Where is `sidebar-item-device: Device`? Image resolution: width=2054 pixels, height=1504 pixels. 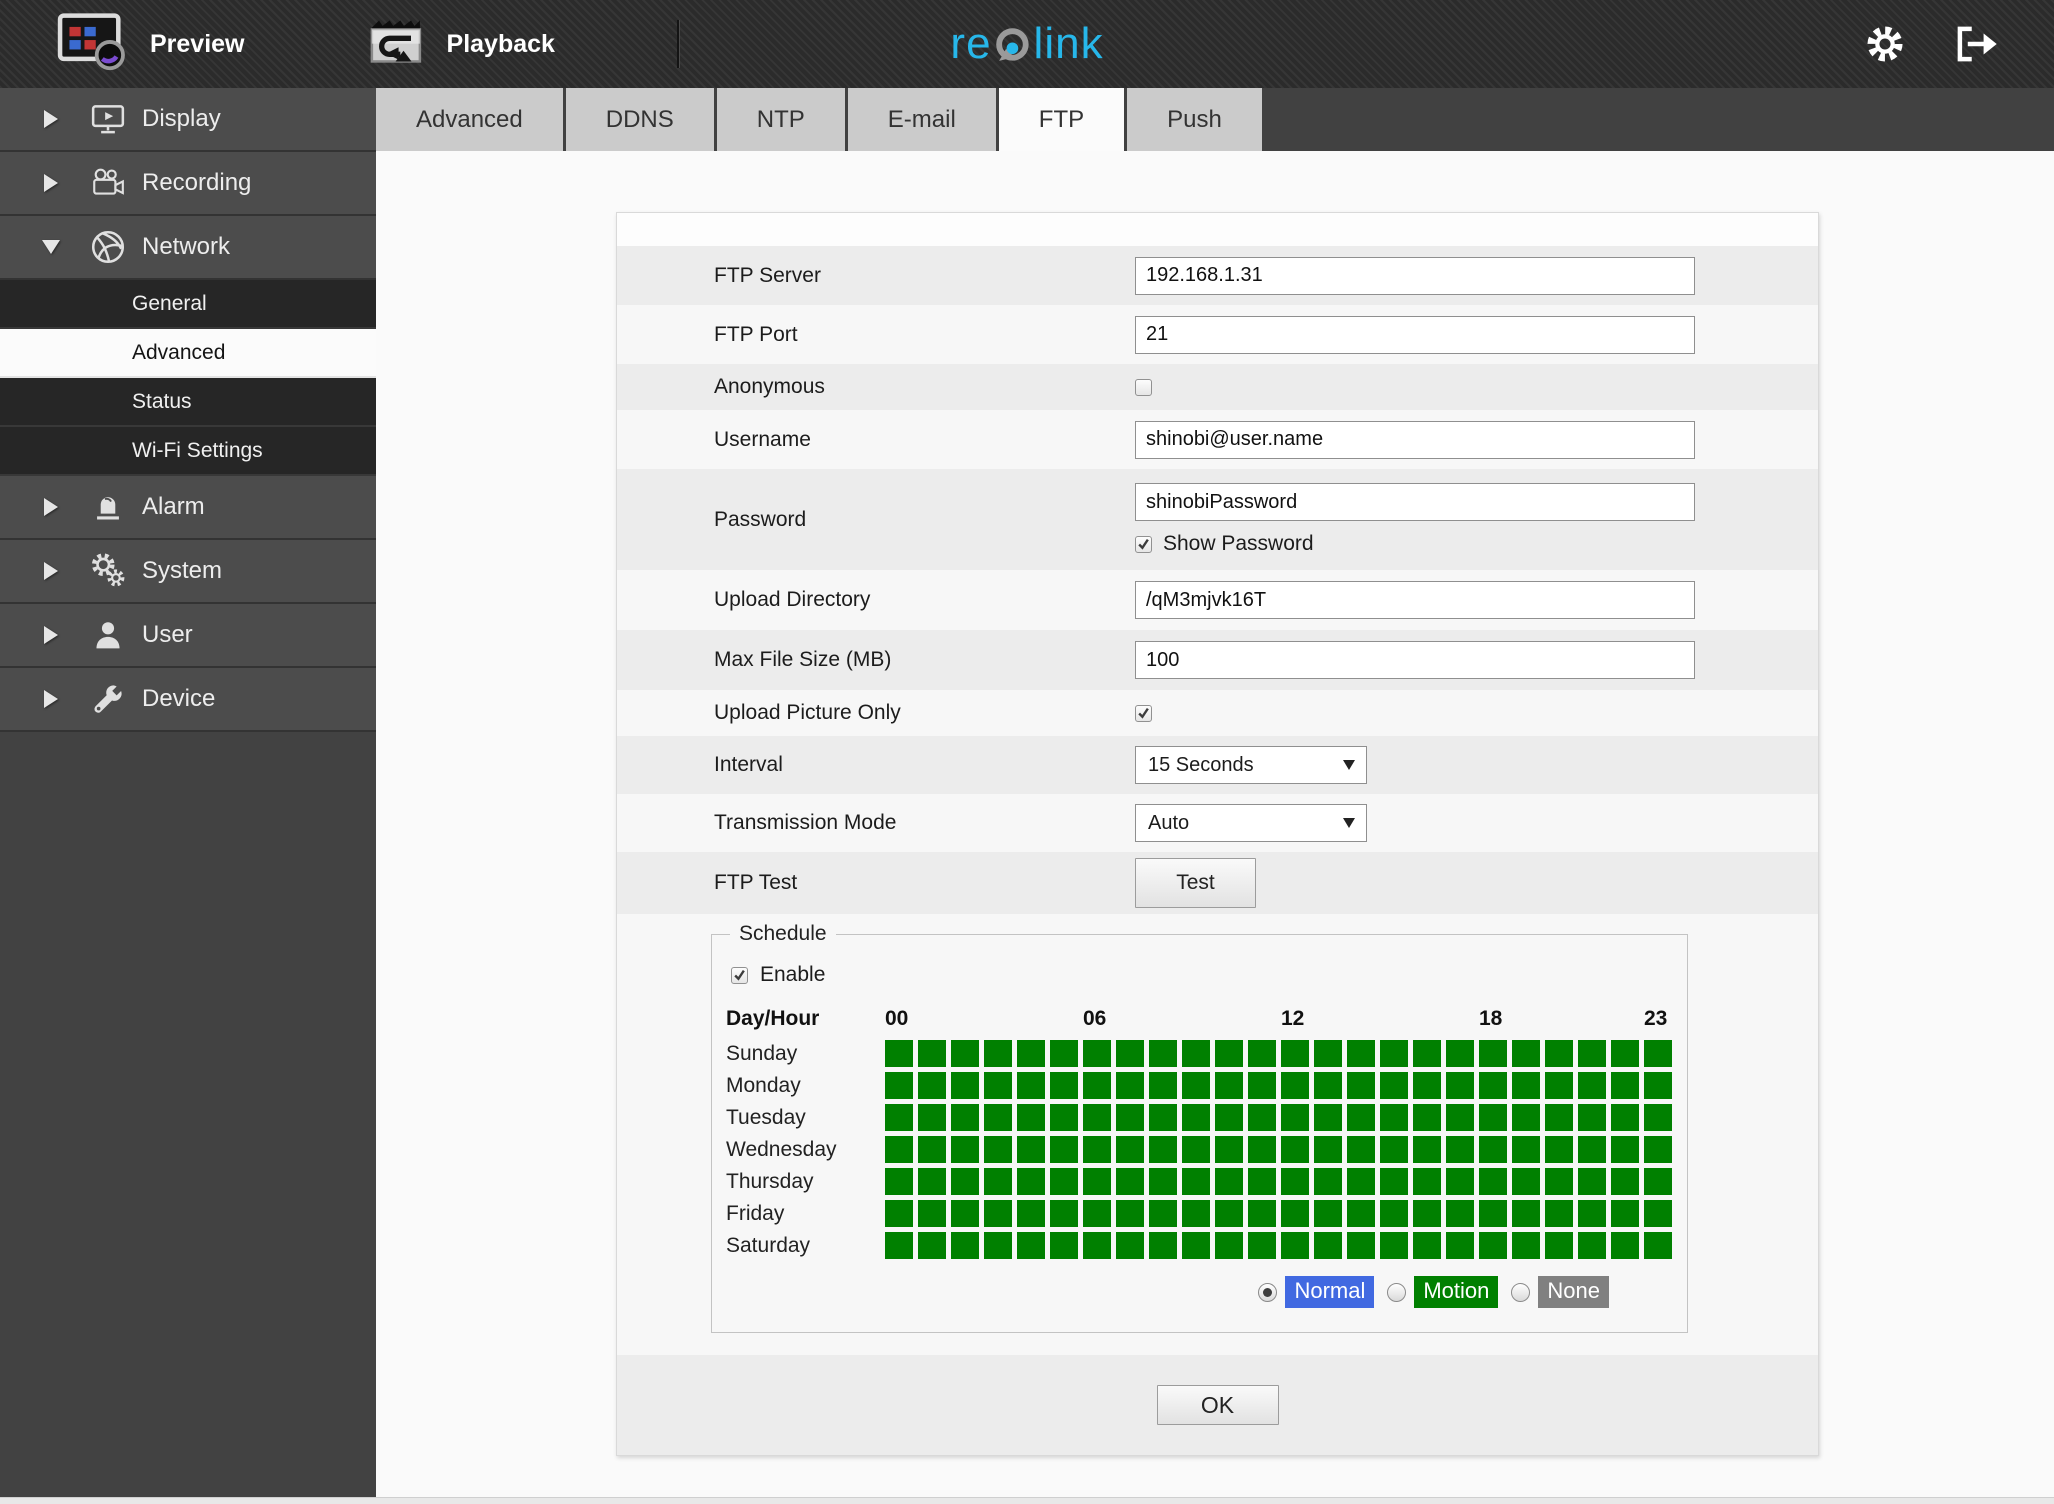
sidebar-item-device: Device is located at coordinates (188, 700).